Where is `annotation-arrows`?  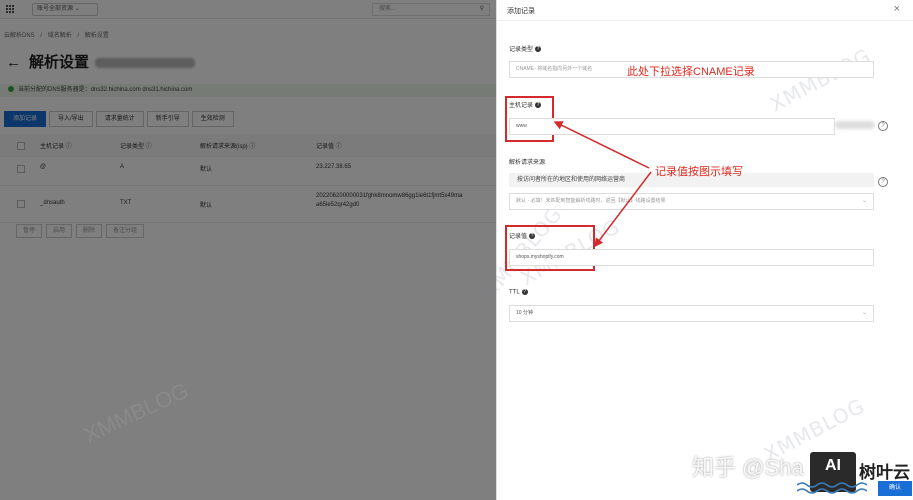
annotation-arrows is located at coordinates (602, 184).